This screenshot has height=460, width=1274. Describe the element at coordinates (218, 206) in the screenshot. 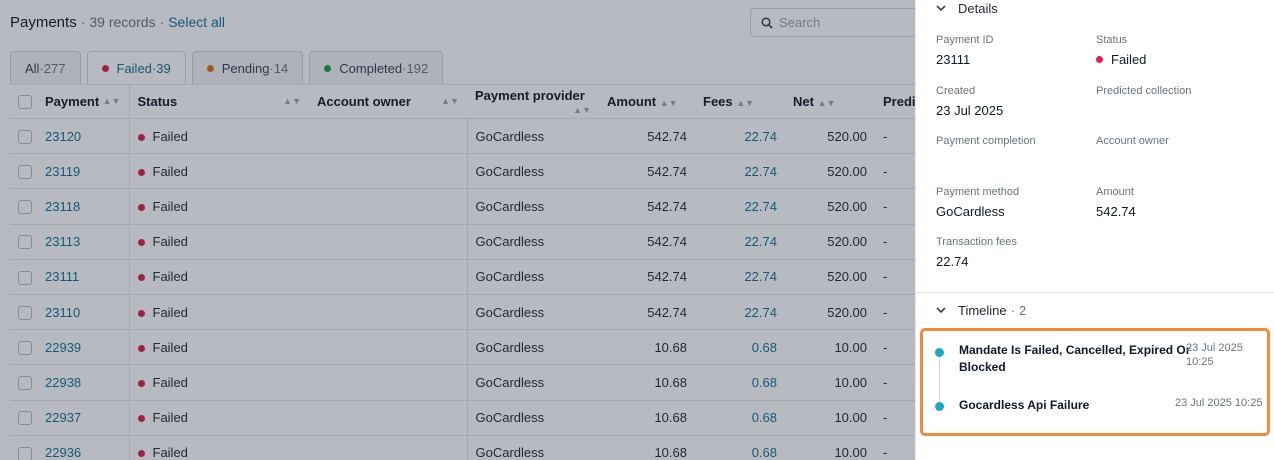

I see `status-cell: Failed` at that location.